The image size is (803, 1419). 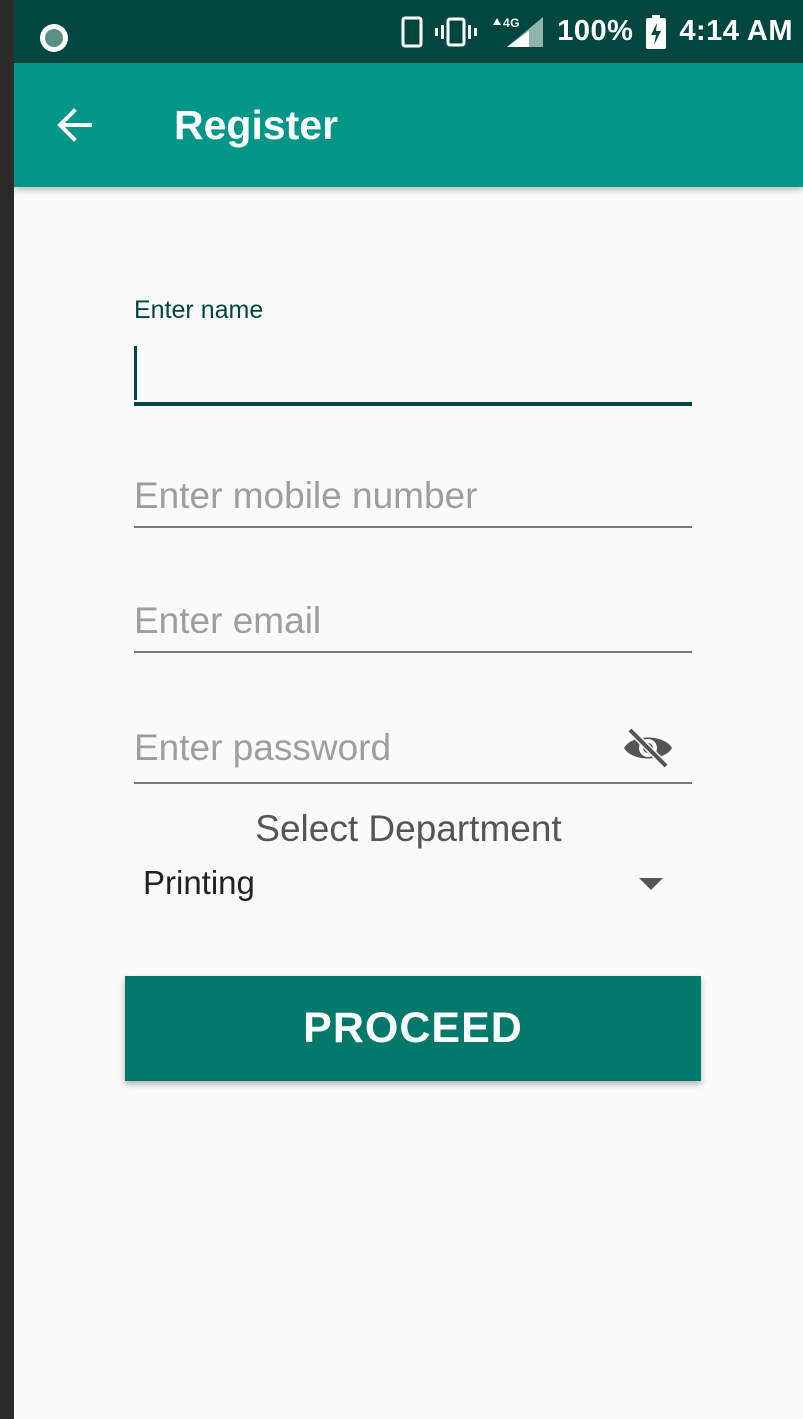 I want to click on record-icon, so click(x=54, y=38).